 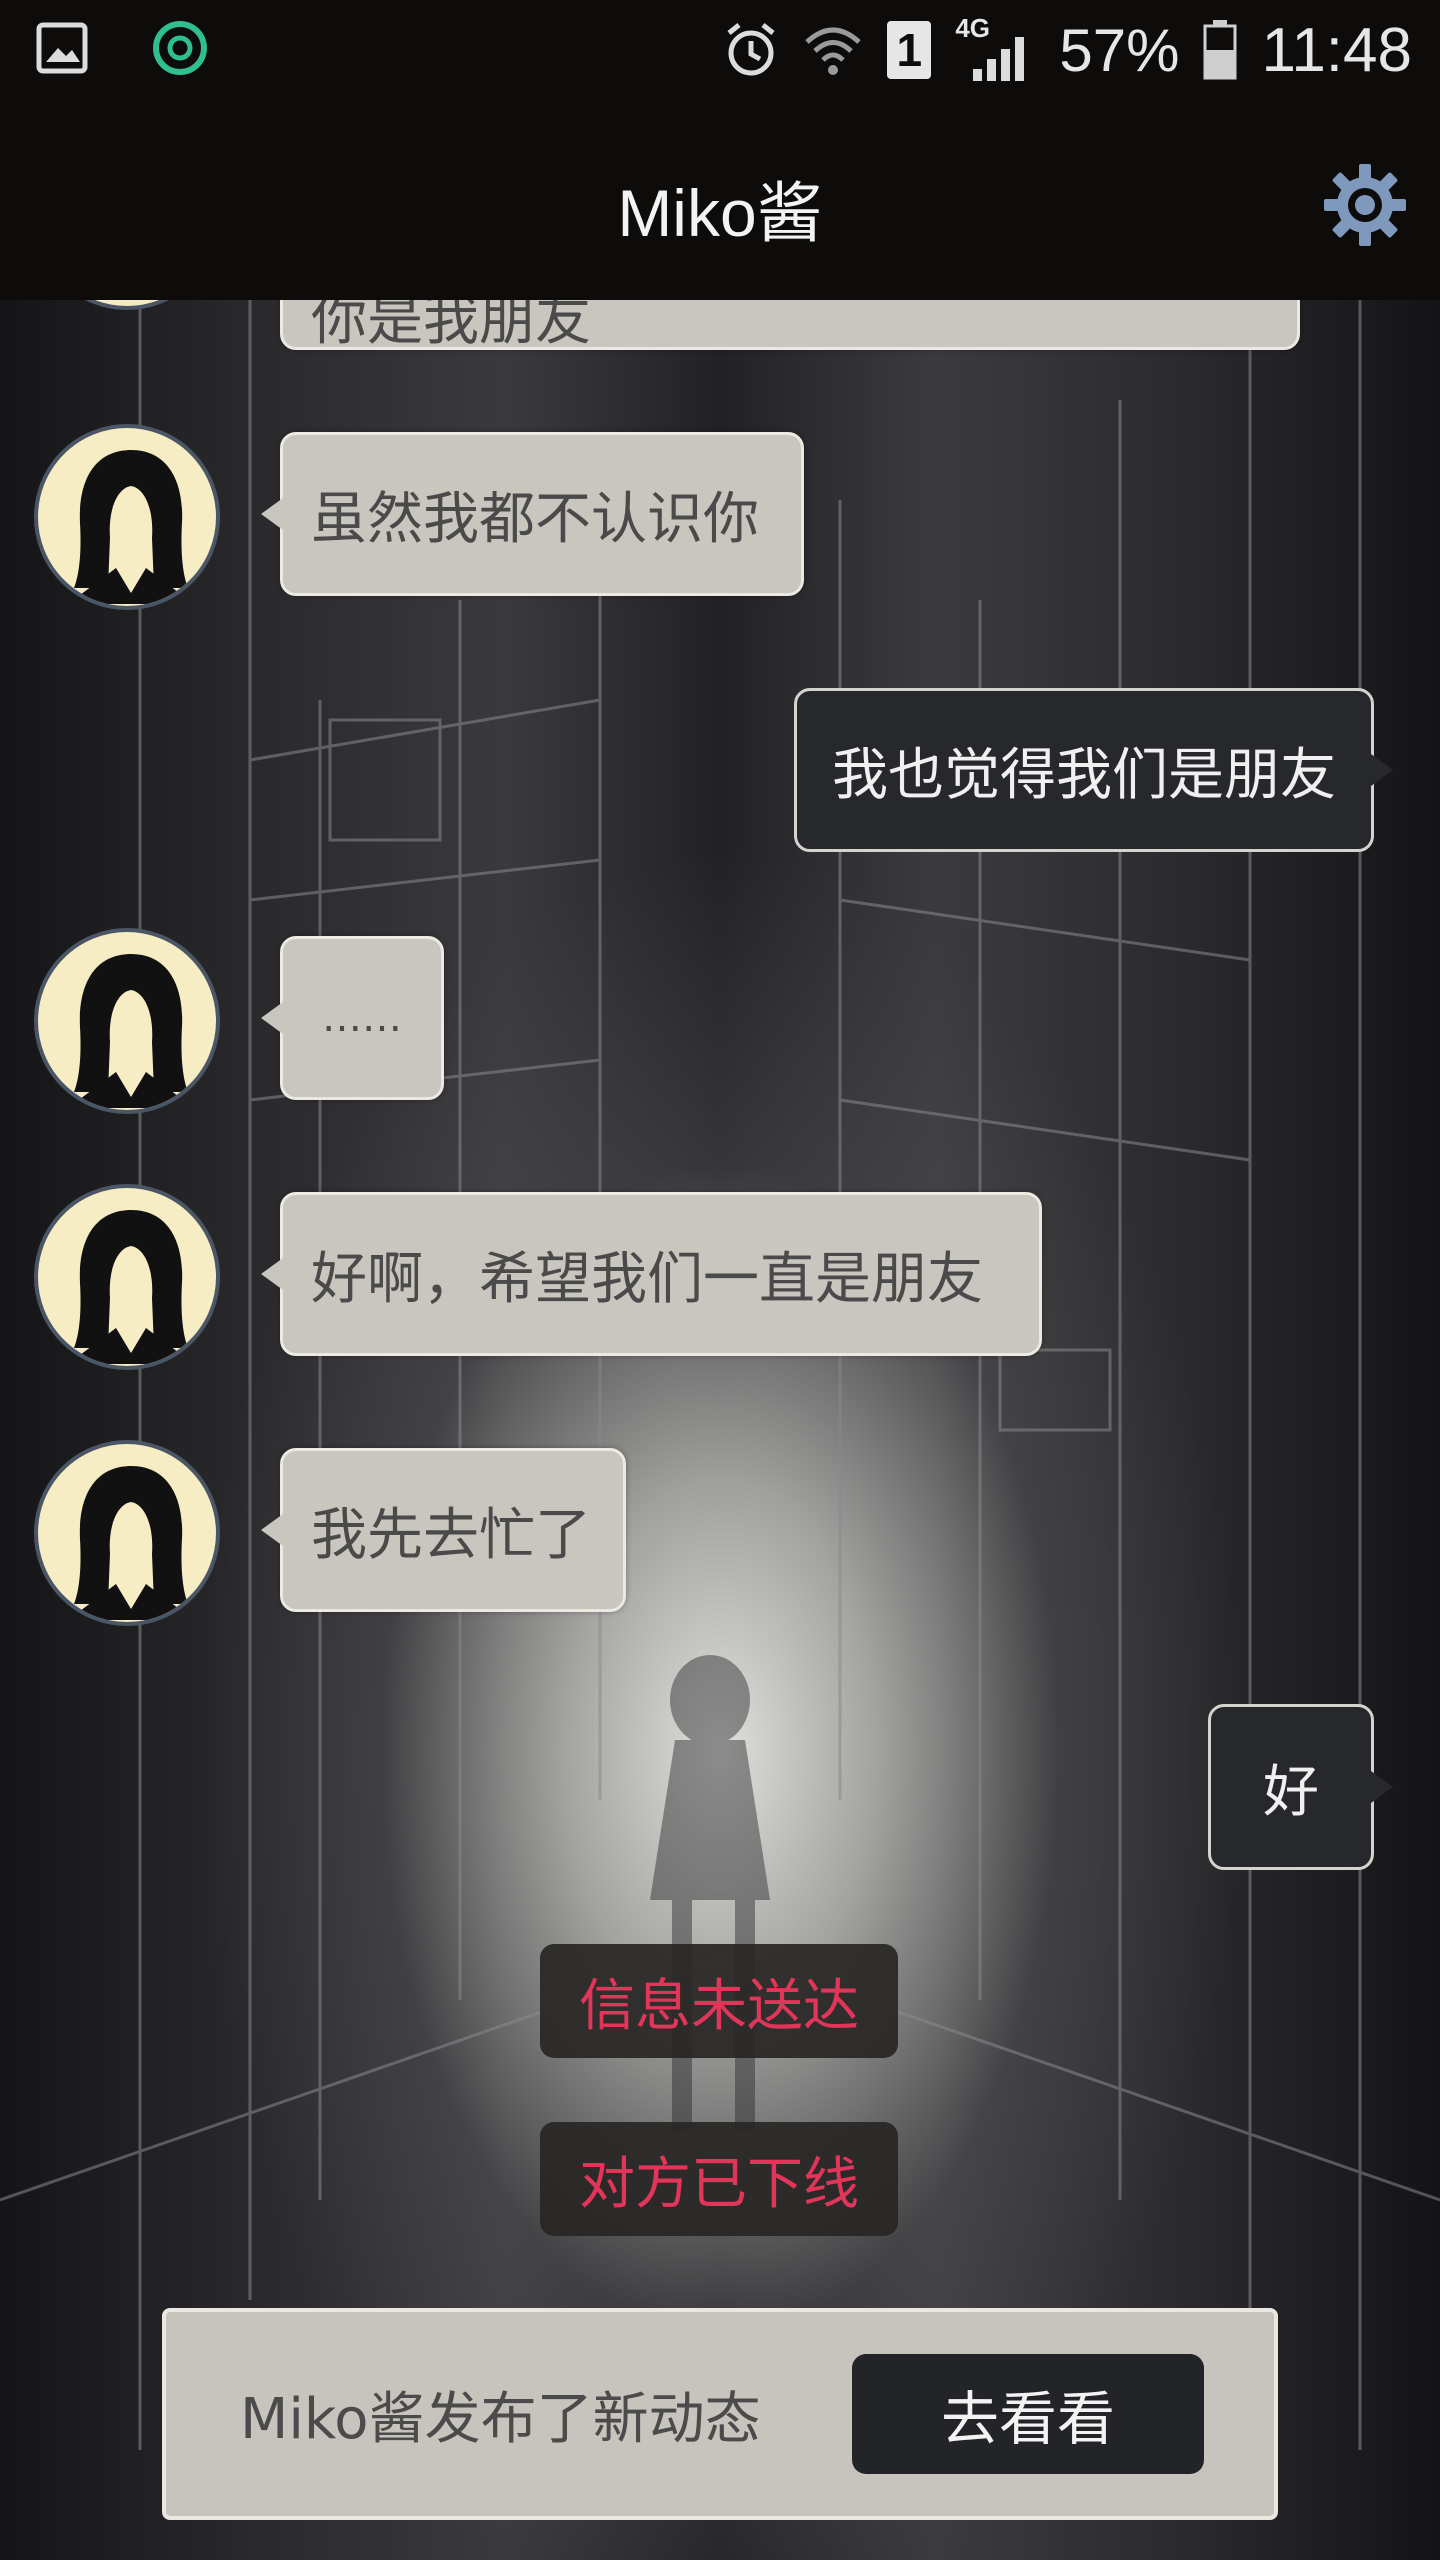 What do you see at coordinates (999, 59) in the screenshot?
I see `signal-icon` at bounding box center [999, 59].